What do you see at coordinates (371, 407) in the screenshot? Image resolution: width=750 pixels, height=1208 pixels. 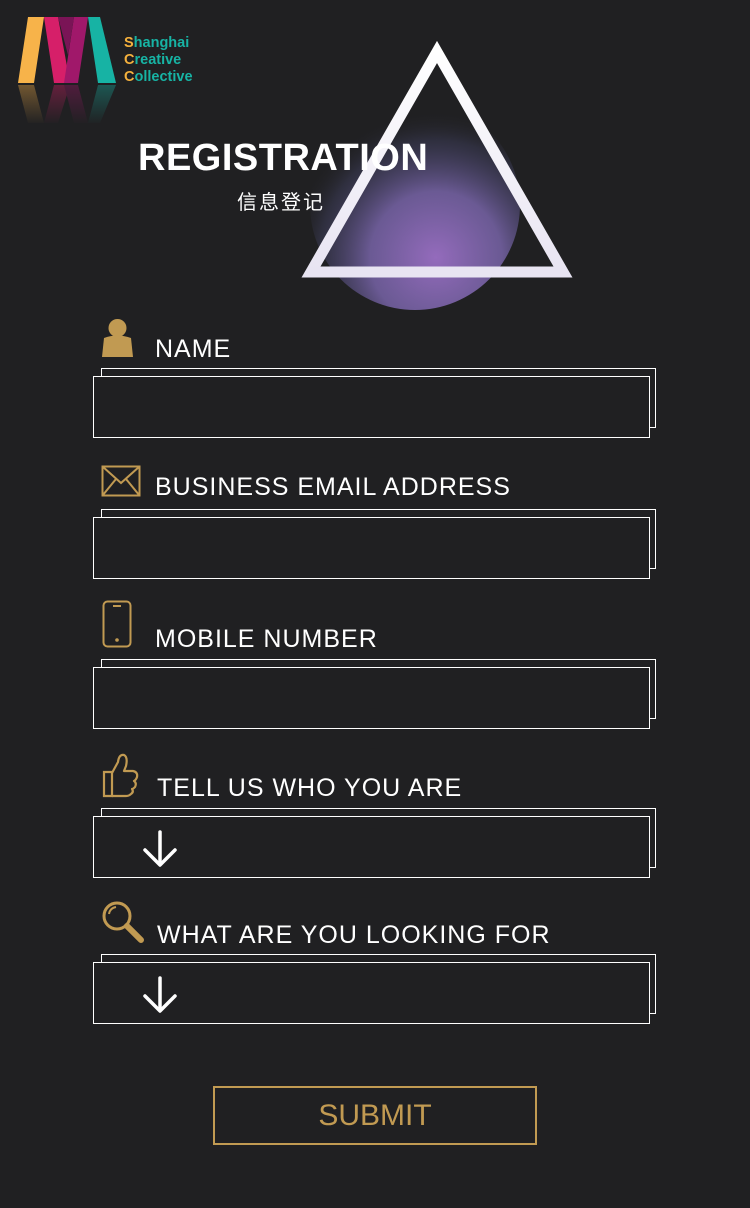 I see `name-input` at bounding box center [371, 407].